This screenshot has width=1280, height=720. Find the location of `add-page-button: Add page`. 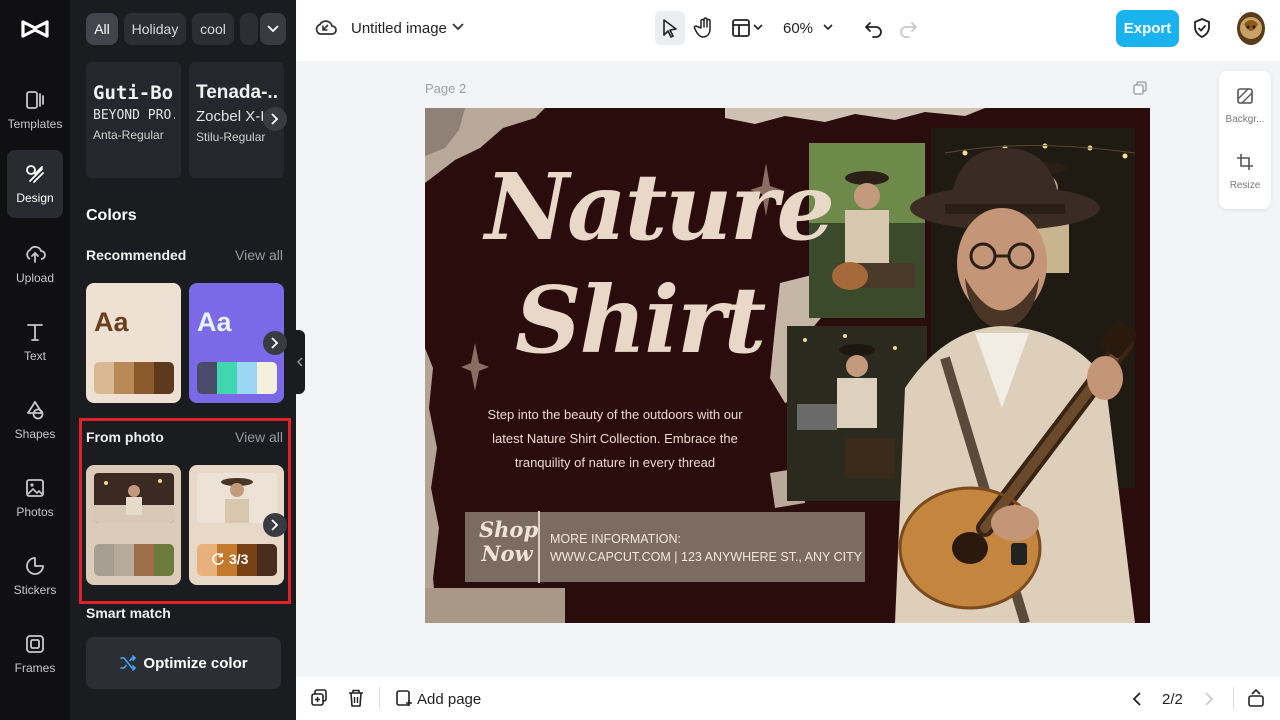

add-page-button: Add page is located at coordinates (449, 699).